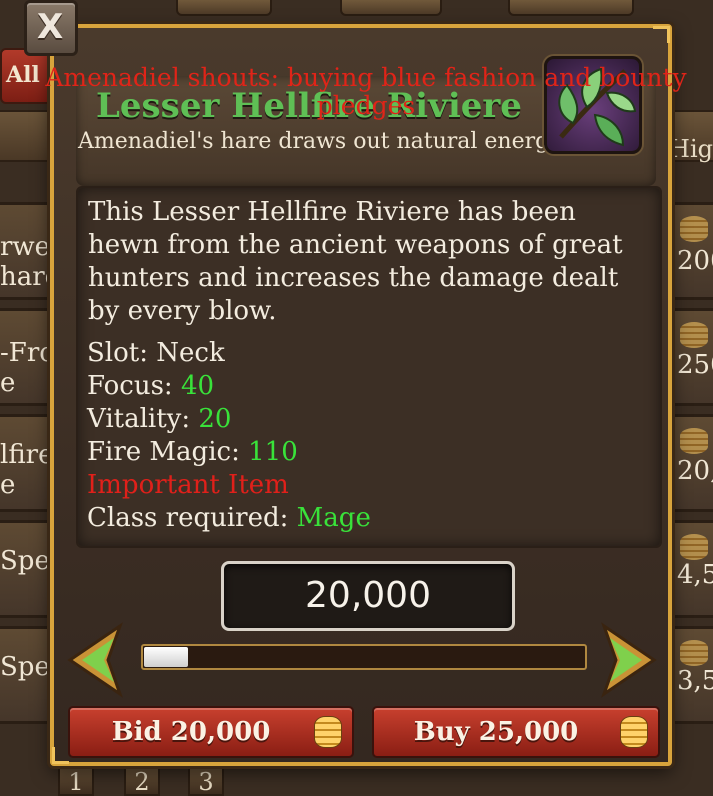 The image size is (713, 796). I want to click on stat-slot-label: Slot:, so click(117, 353).